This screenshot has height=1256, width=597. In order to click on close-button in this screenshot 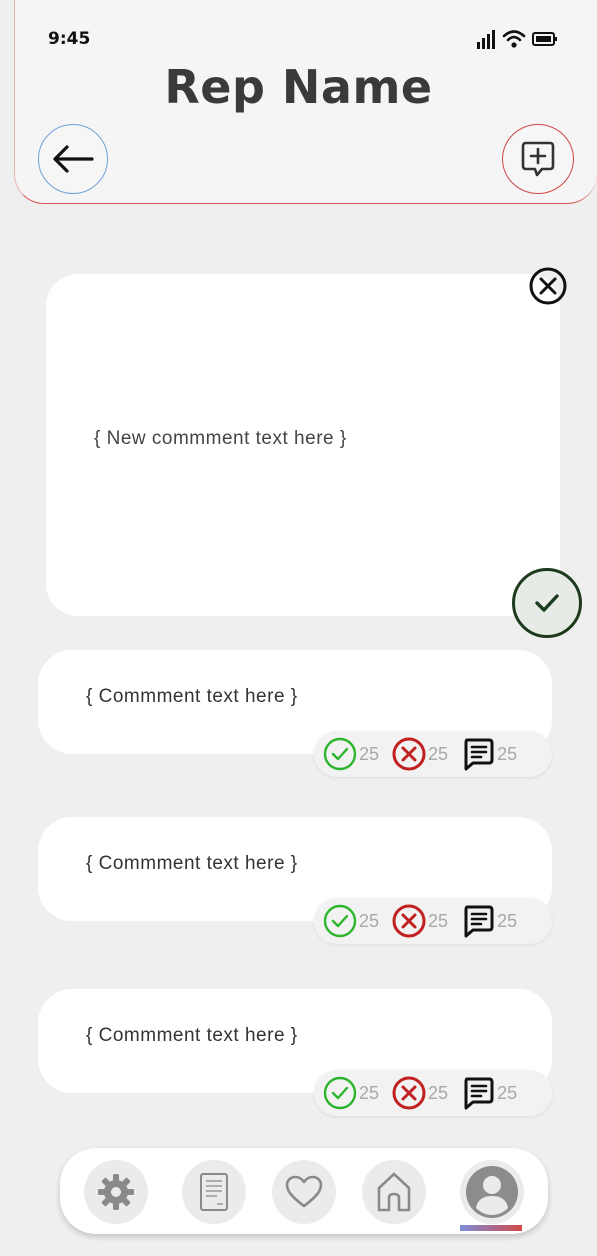, I will do `click(548, 286)`.